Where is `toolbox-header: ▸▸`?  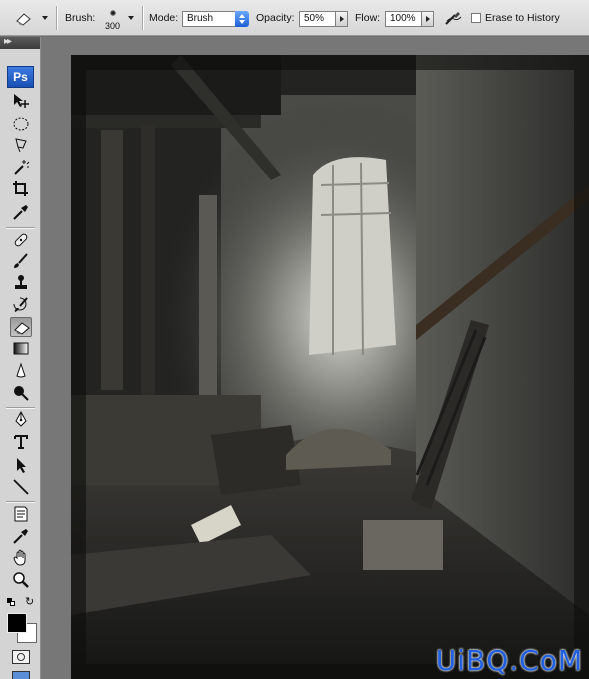
toolbox-header: ▸▸ is located at coordinates (20, 42).